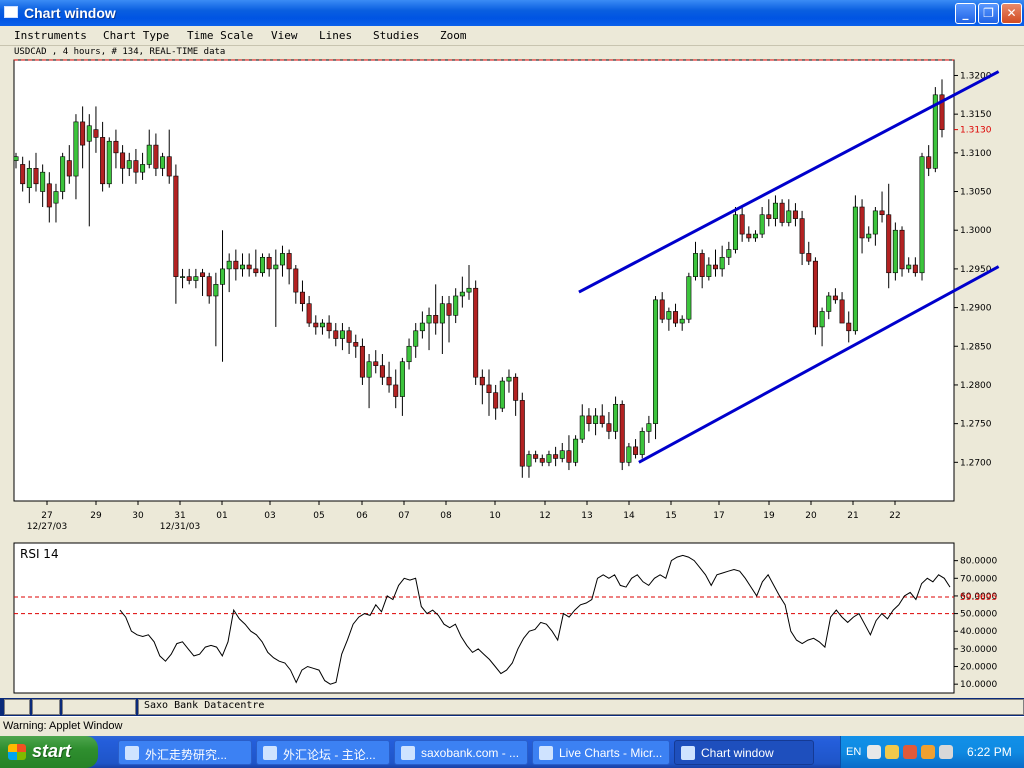 Image resolution: width=1024 pixels, height=768 pixels. Describe the element at coordinates (978, 685) in the screenshot. I see `rsi-y-tick-label: 10.0000` at that location.